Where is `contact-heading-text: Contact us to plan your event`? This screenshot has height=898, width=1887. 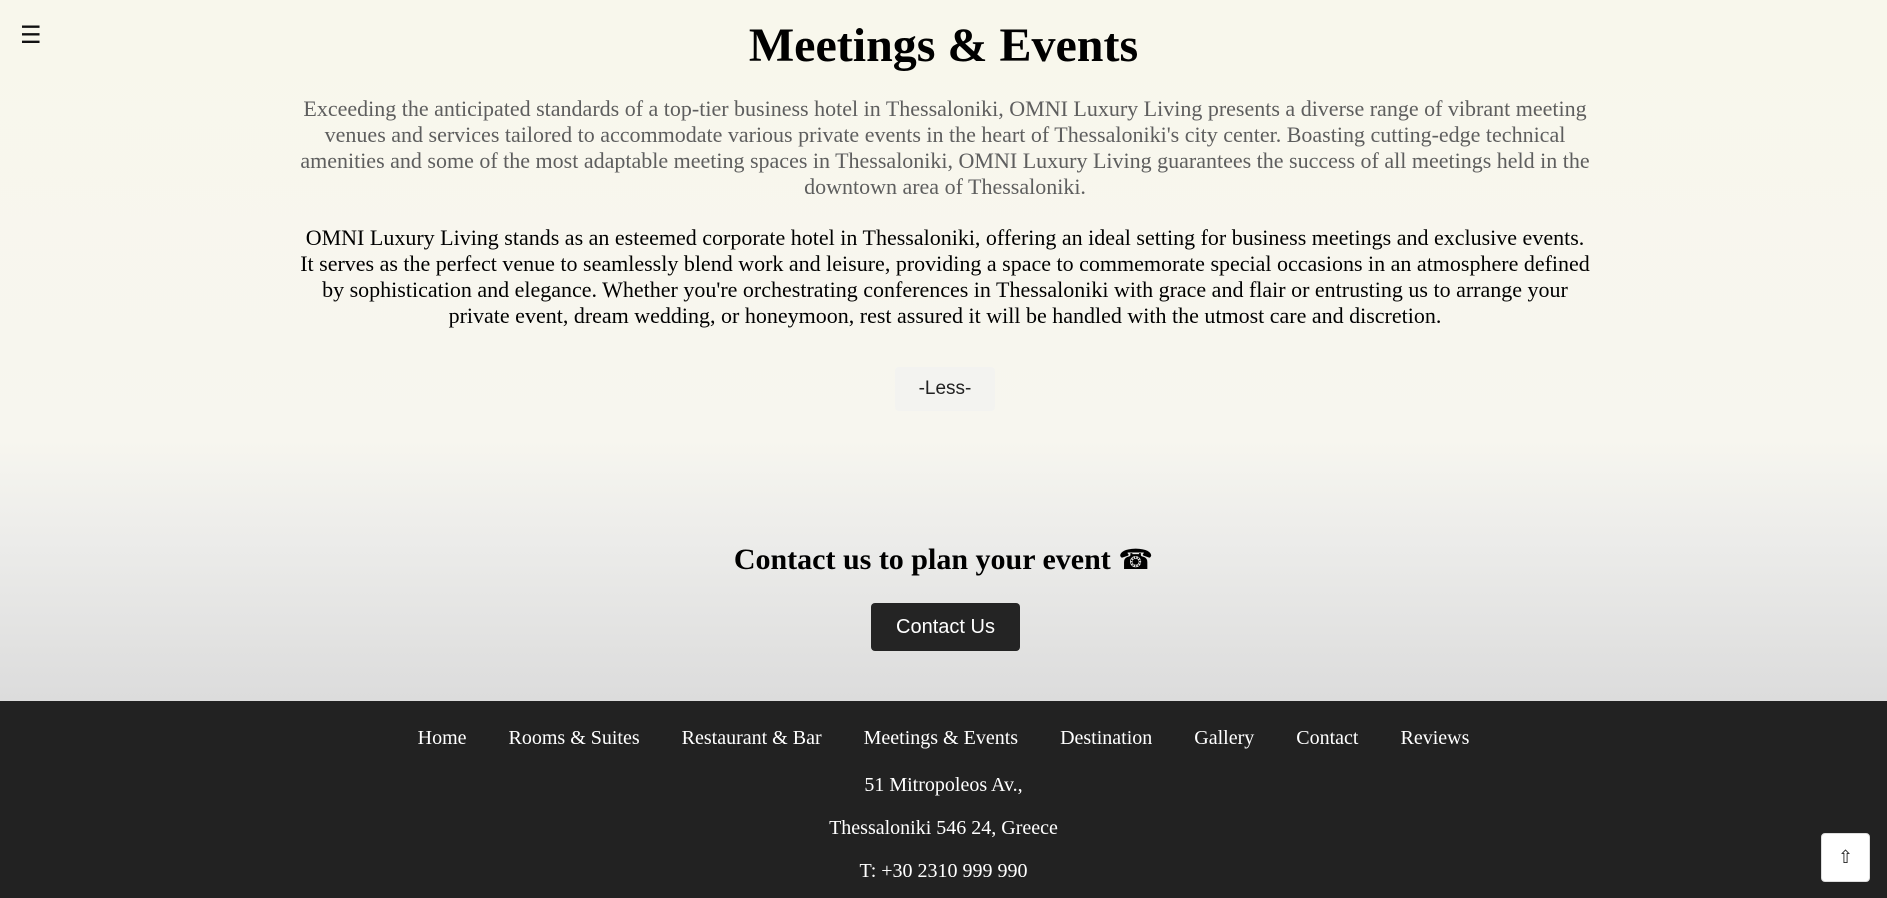
contact-heading-text: Contact us to plan your event is located at coordinates (922, 559).